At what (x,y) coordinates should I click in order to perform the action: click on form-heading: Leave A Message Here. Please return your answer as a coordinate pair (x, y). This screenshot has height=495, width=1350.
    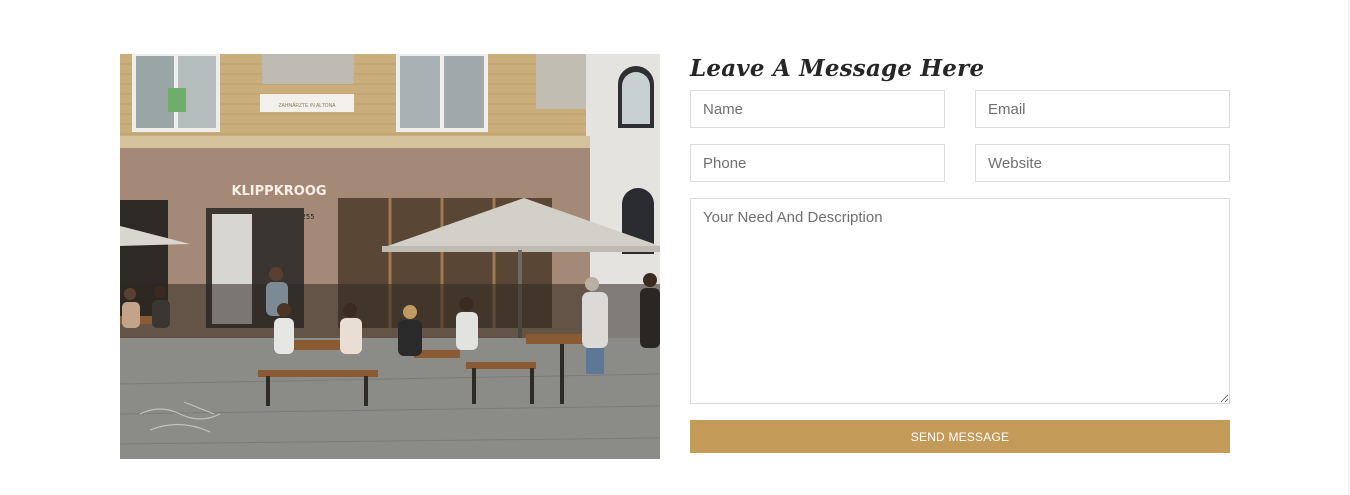
    Looking at the image, I should click on (837, 68).